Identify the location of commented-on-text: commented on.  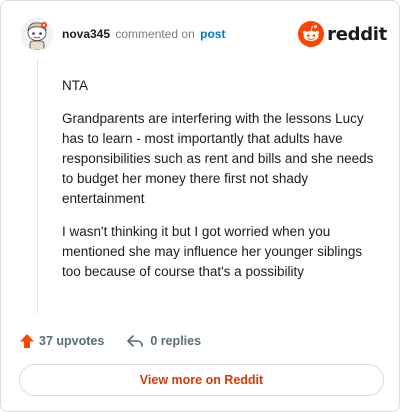
(155, 34).